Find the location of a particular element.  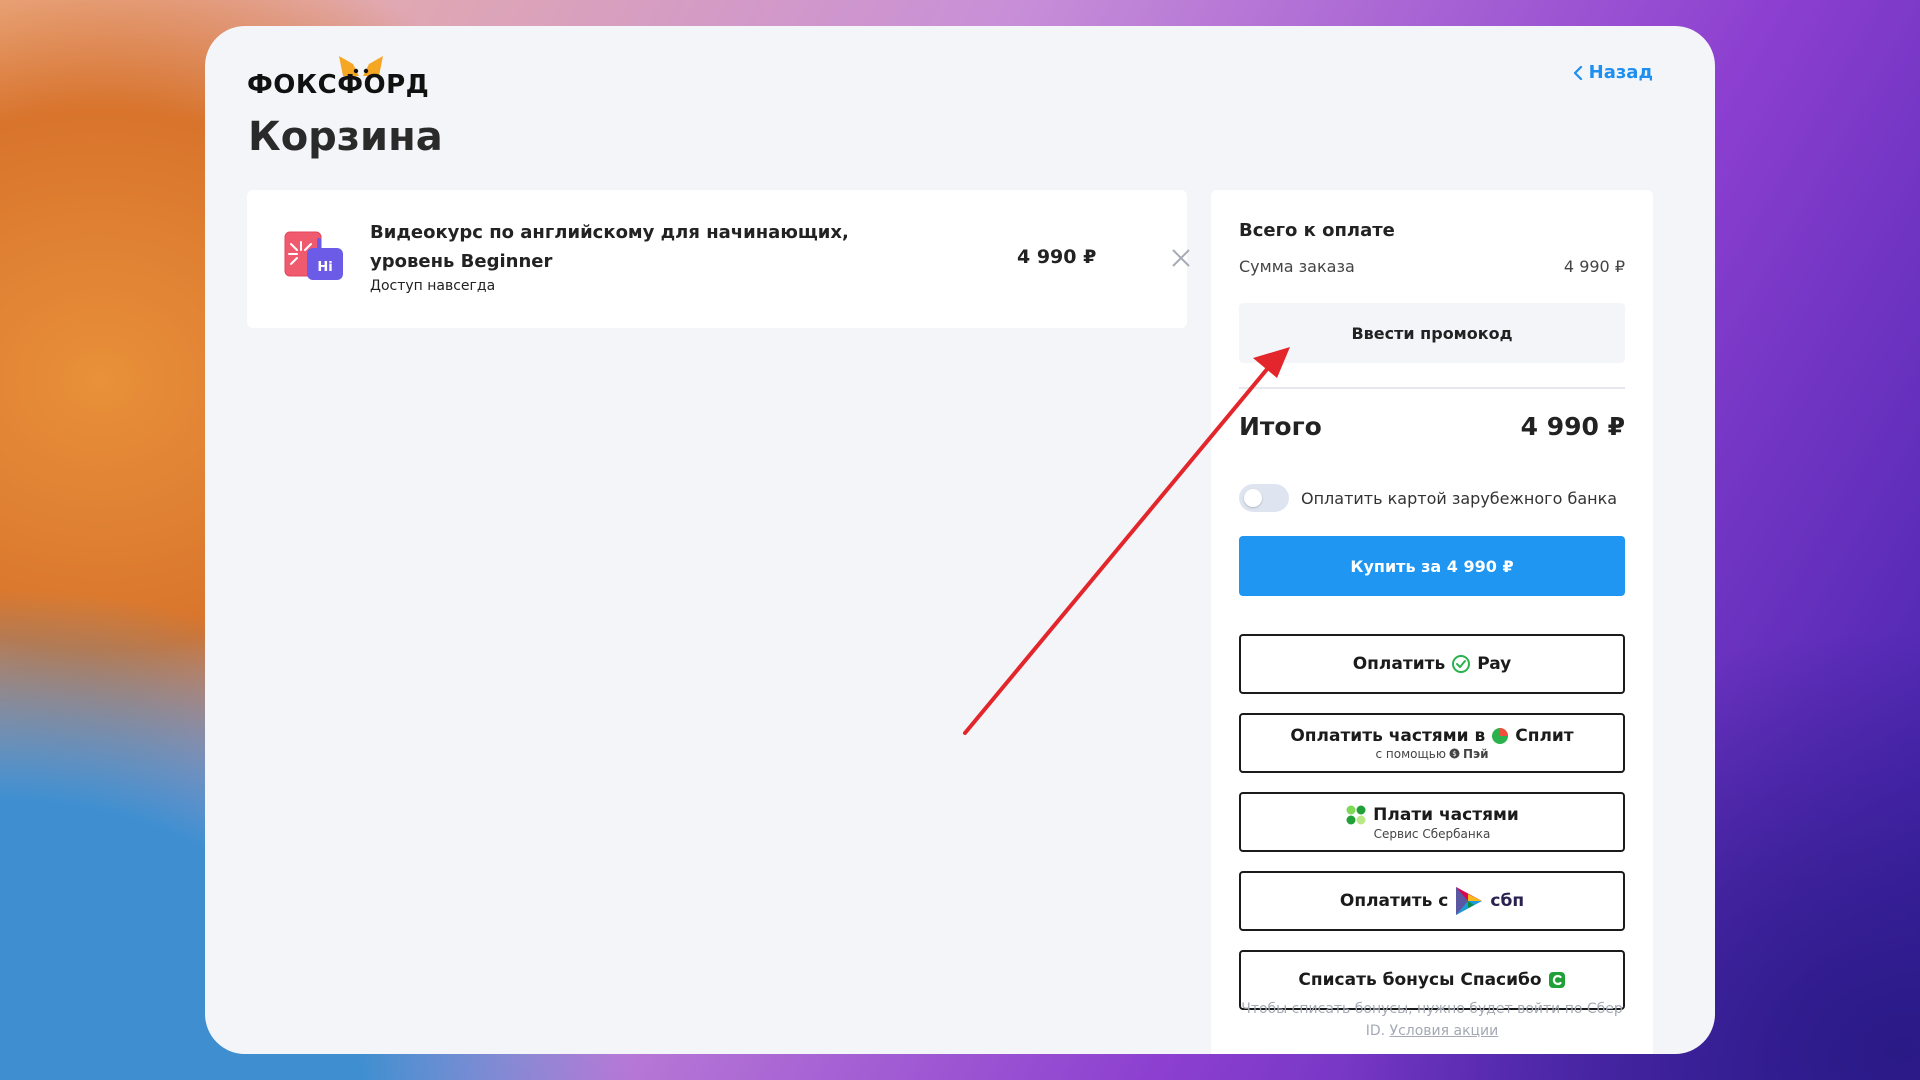

sber-dots-icon is located at coordinates (1356, 814).